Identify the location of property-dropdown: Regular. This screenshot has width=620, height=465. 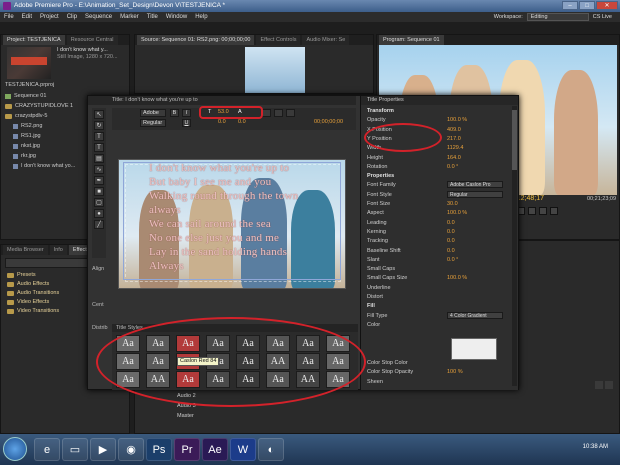
(475, 194).